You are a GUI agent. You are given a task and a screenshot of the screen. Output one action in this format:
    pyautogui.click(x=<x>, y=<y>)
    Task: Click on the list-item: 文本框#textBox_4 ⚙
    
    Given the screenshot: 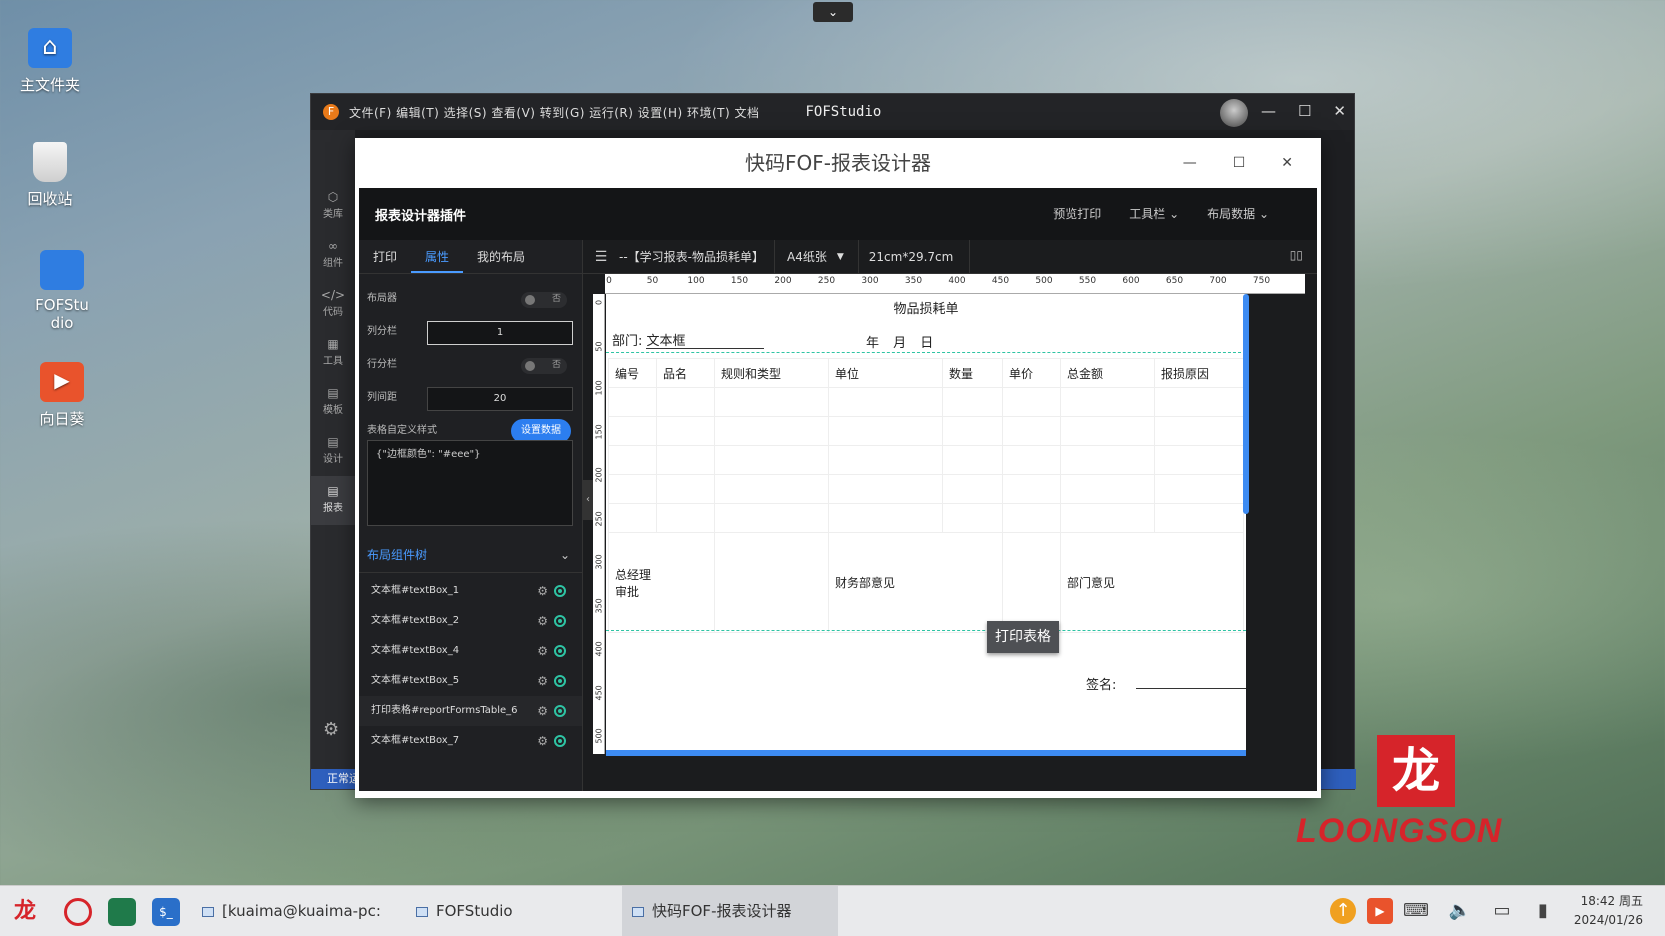 What is the action you would take?
    pyautogui.click(x=470, y=651)
    